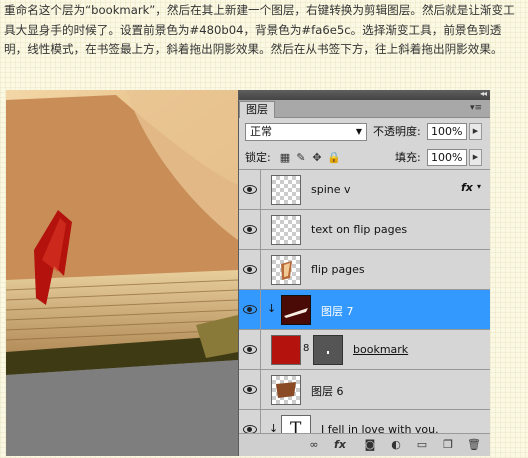 The height and width of the screenshot is (458, 528). What do you see at coordinates (340, 445) in the screenshot?
I see `fx-icon: fx` at bounding box center [340, 445].